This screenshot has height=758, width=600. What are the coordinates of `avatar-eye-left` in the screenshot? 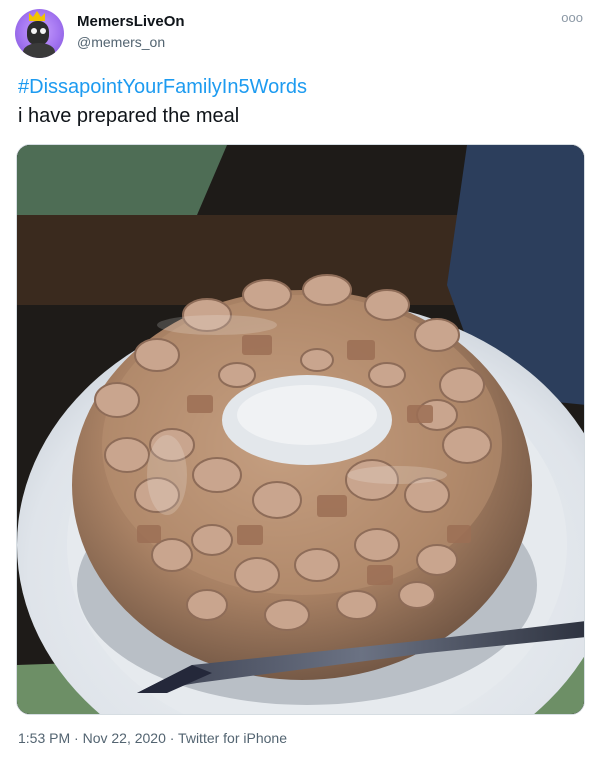 It's located at (34, 31).